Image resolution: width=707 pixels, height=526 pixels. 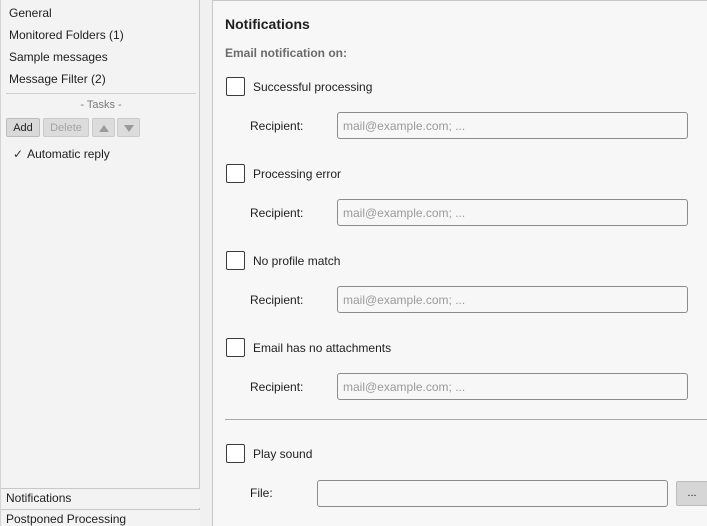 What do you see at coordinates (512, 386) in the screenshot?
I see `no-attachments-recipient-input` at bounding box center [512, 386].